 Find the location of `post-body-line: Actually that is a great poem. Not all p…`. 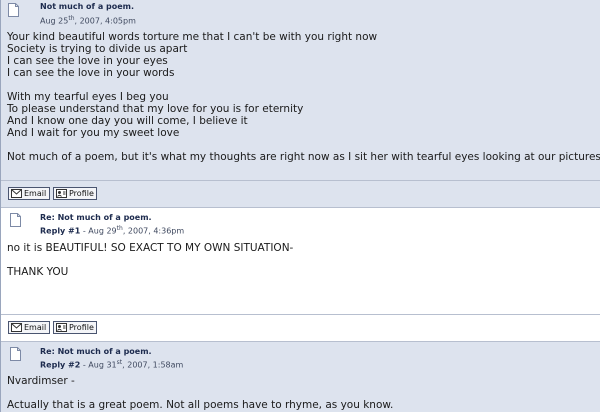

post-body-line: Actually that is a great poem. Not all p… is located at coordinates (200, 405).